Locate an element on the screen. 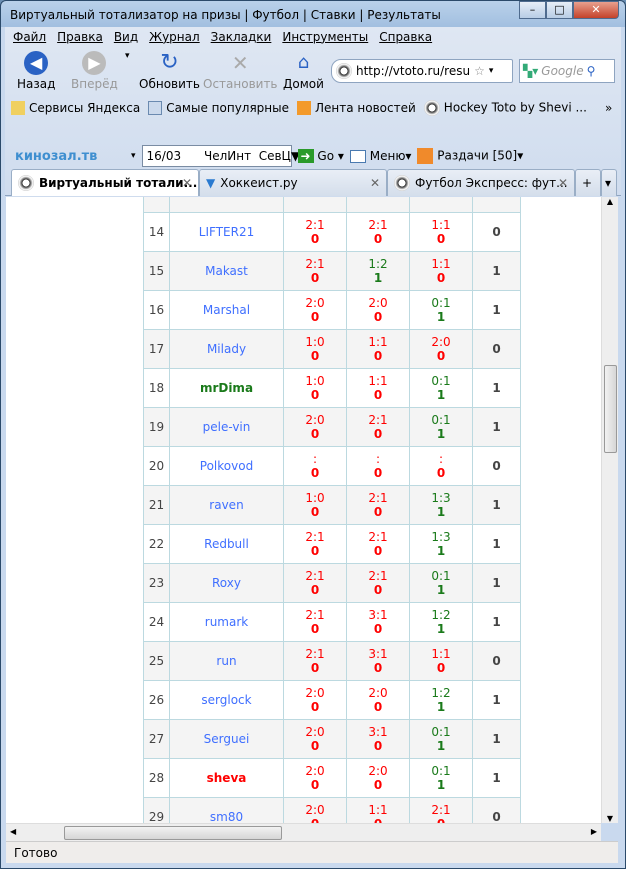 This screenshot has width=626, height=869. player-name-link: Roxy is located at coordinates (226, 583).